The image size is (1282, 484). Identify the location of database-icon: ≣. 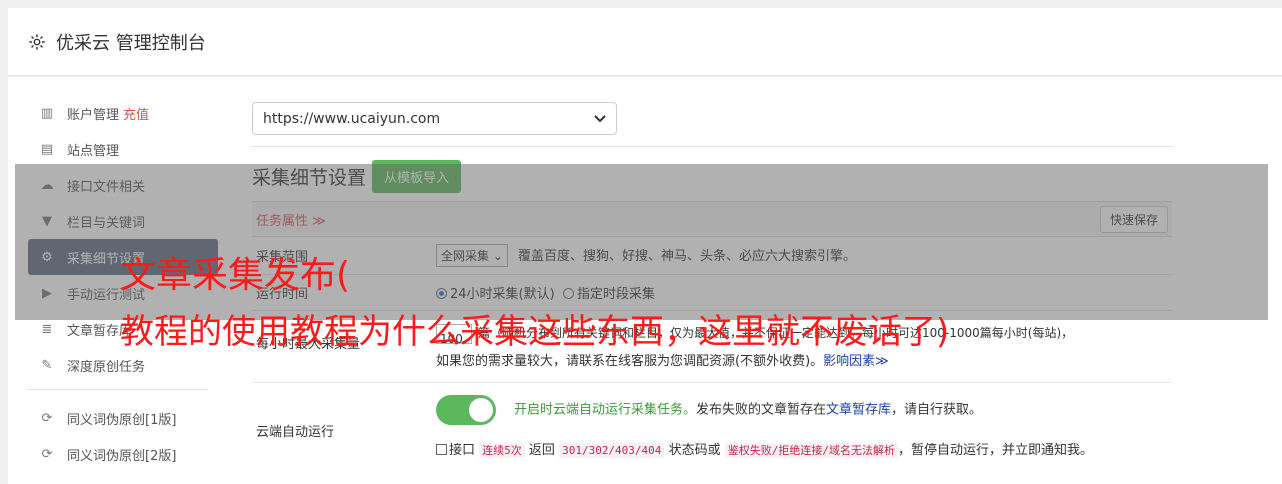
(47, 329).